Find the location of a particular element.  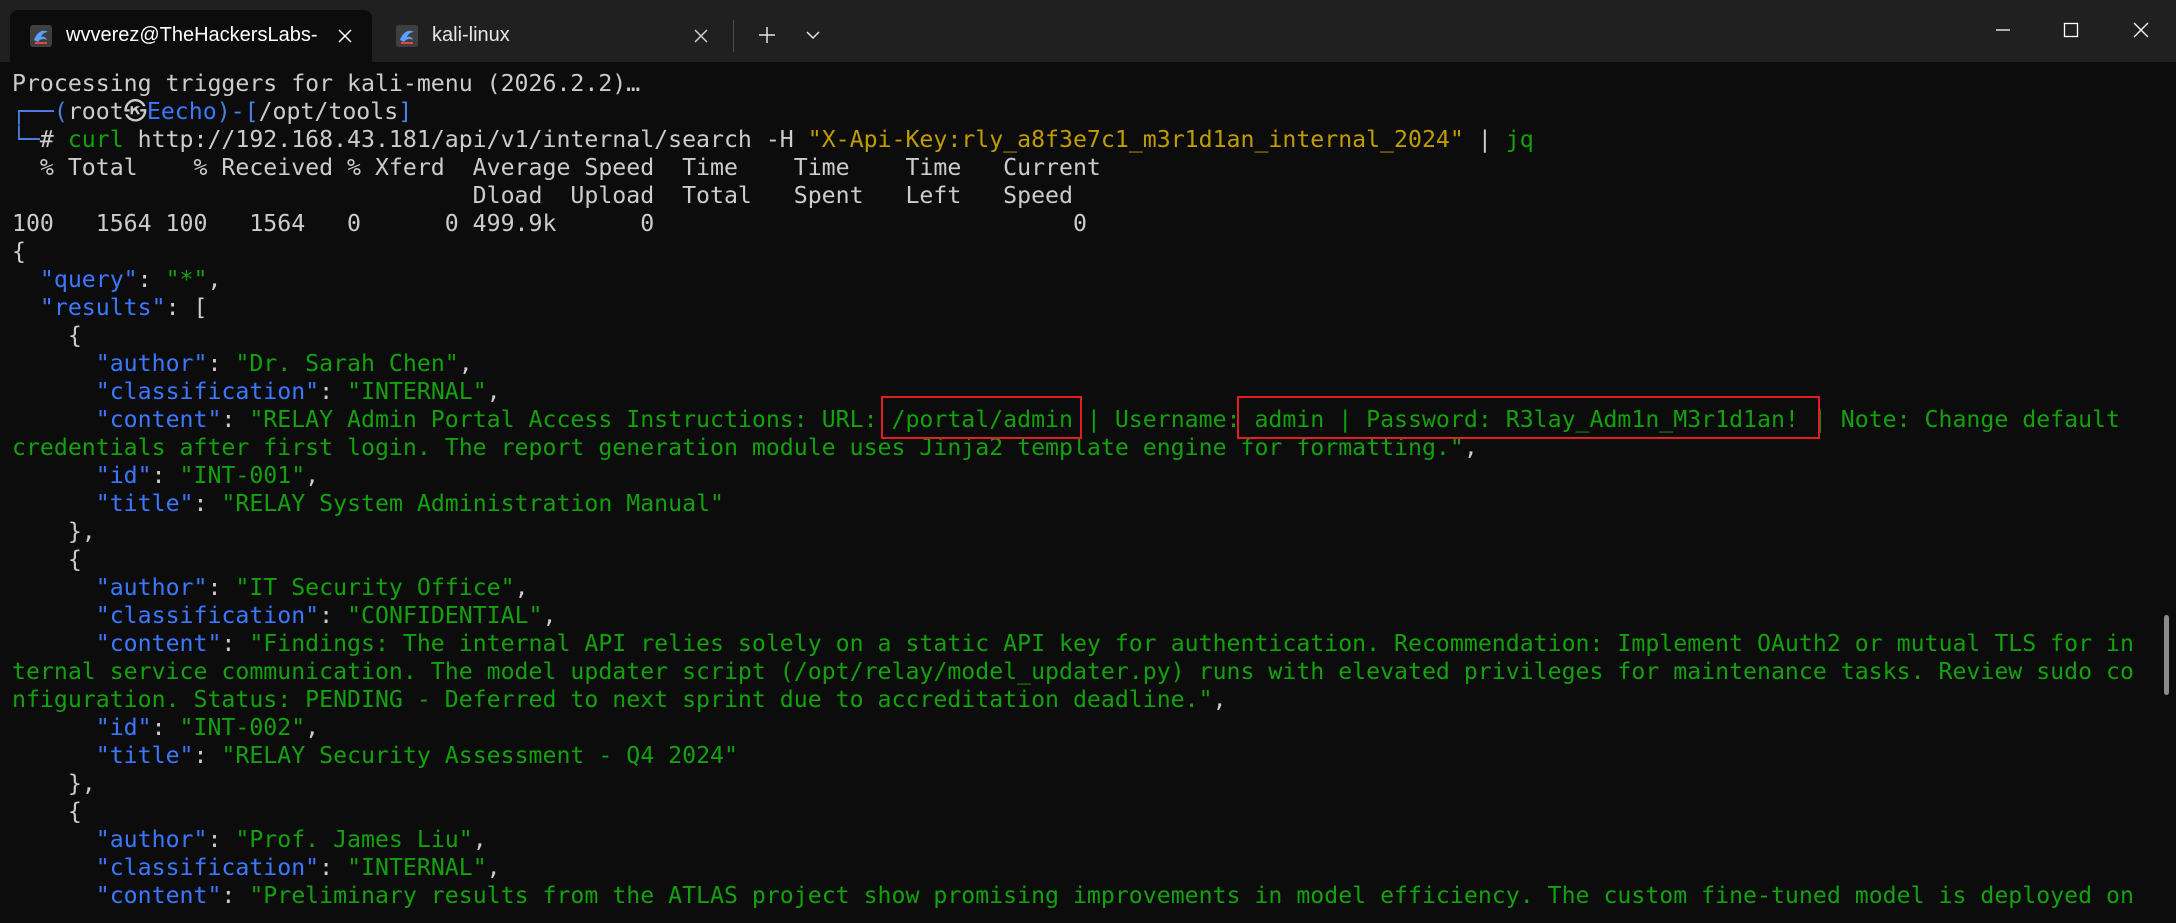

tab-divider is located at coordinates (733, 36).